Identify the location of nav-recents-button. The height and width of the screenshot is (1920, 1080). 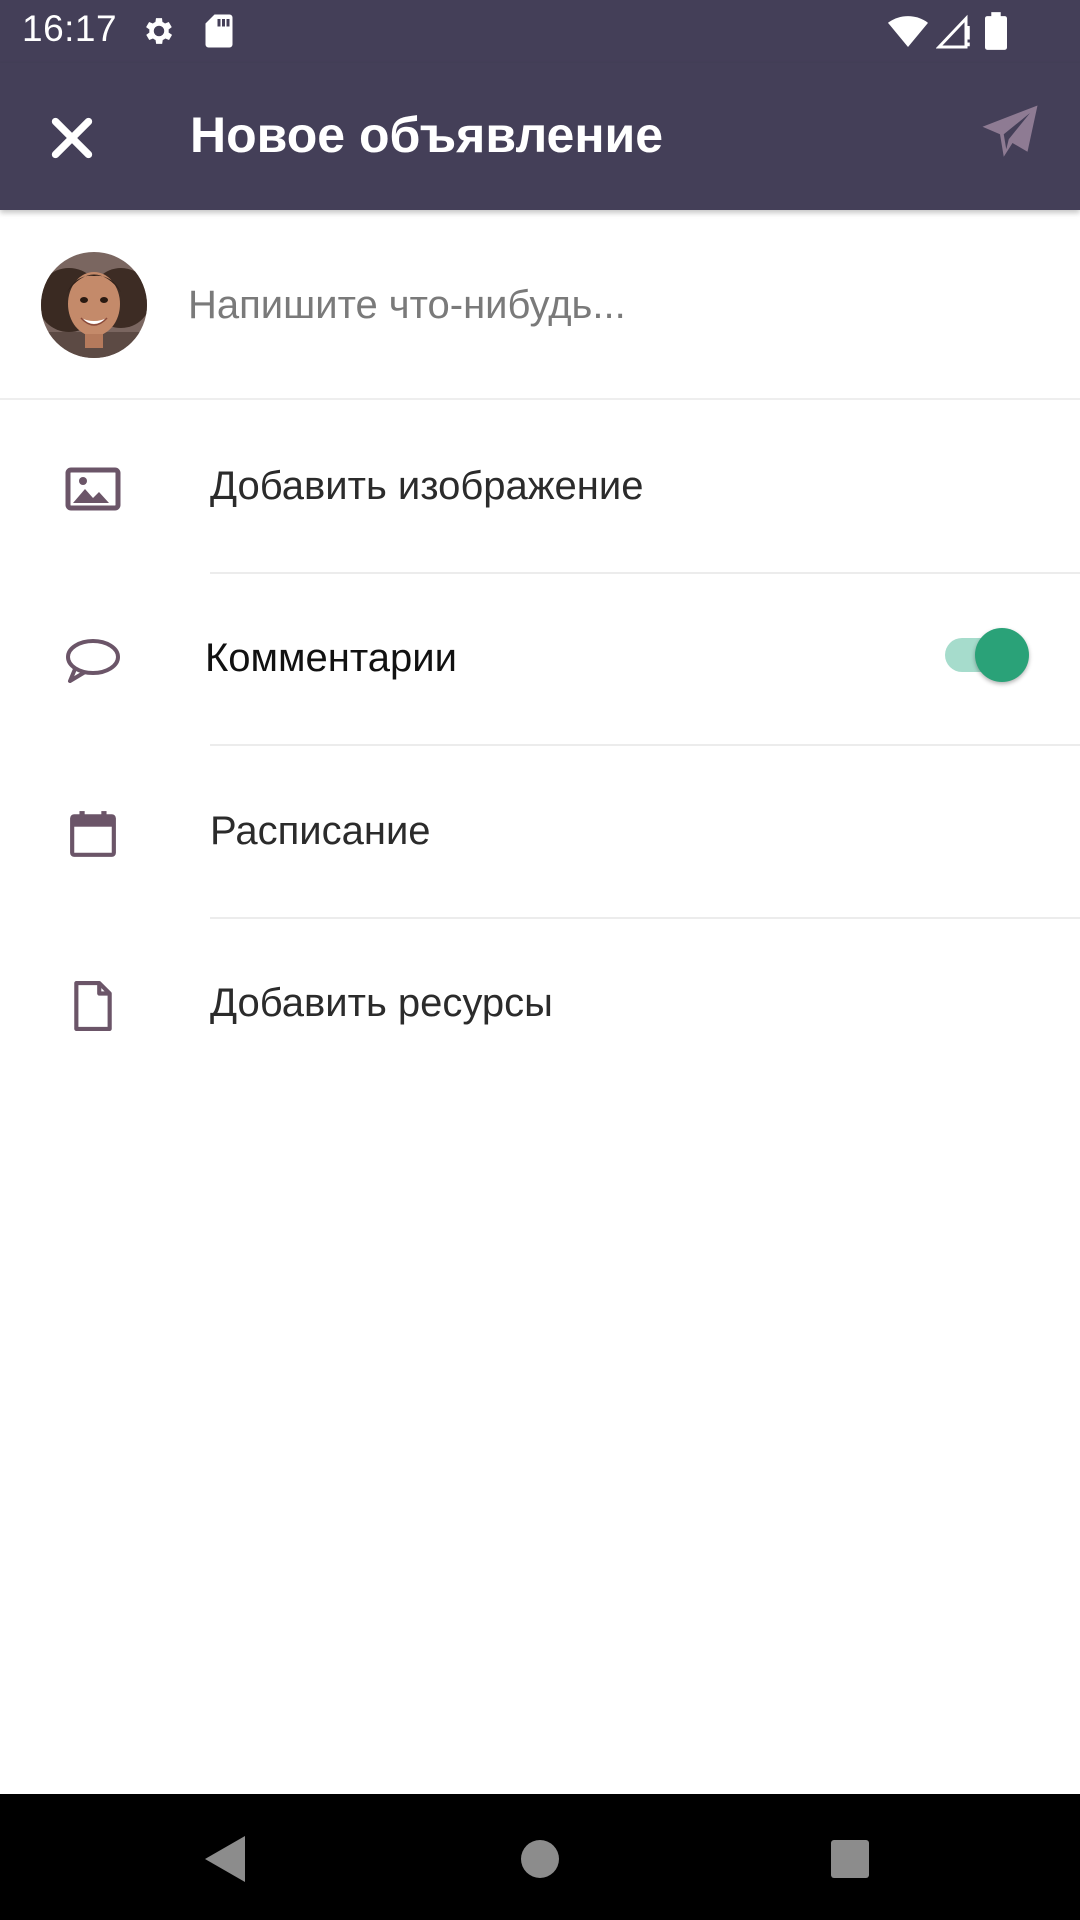
(850, 1859).